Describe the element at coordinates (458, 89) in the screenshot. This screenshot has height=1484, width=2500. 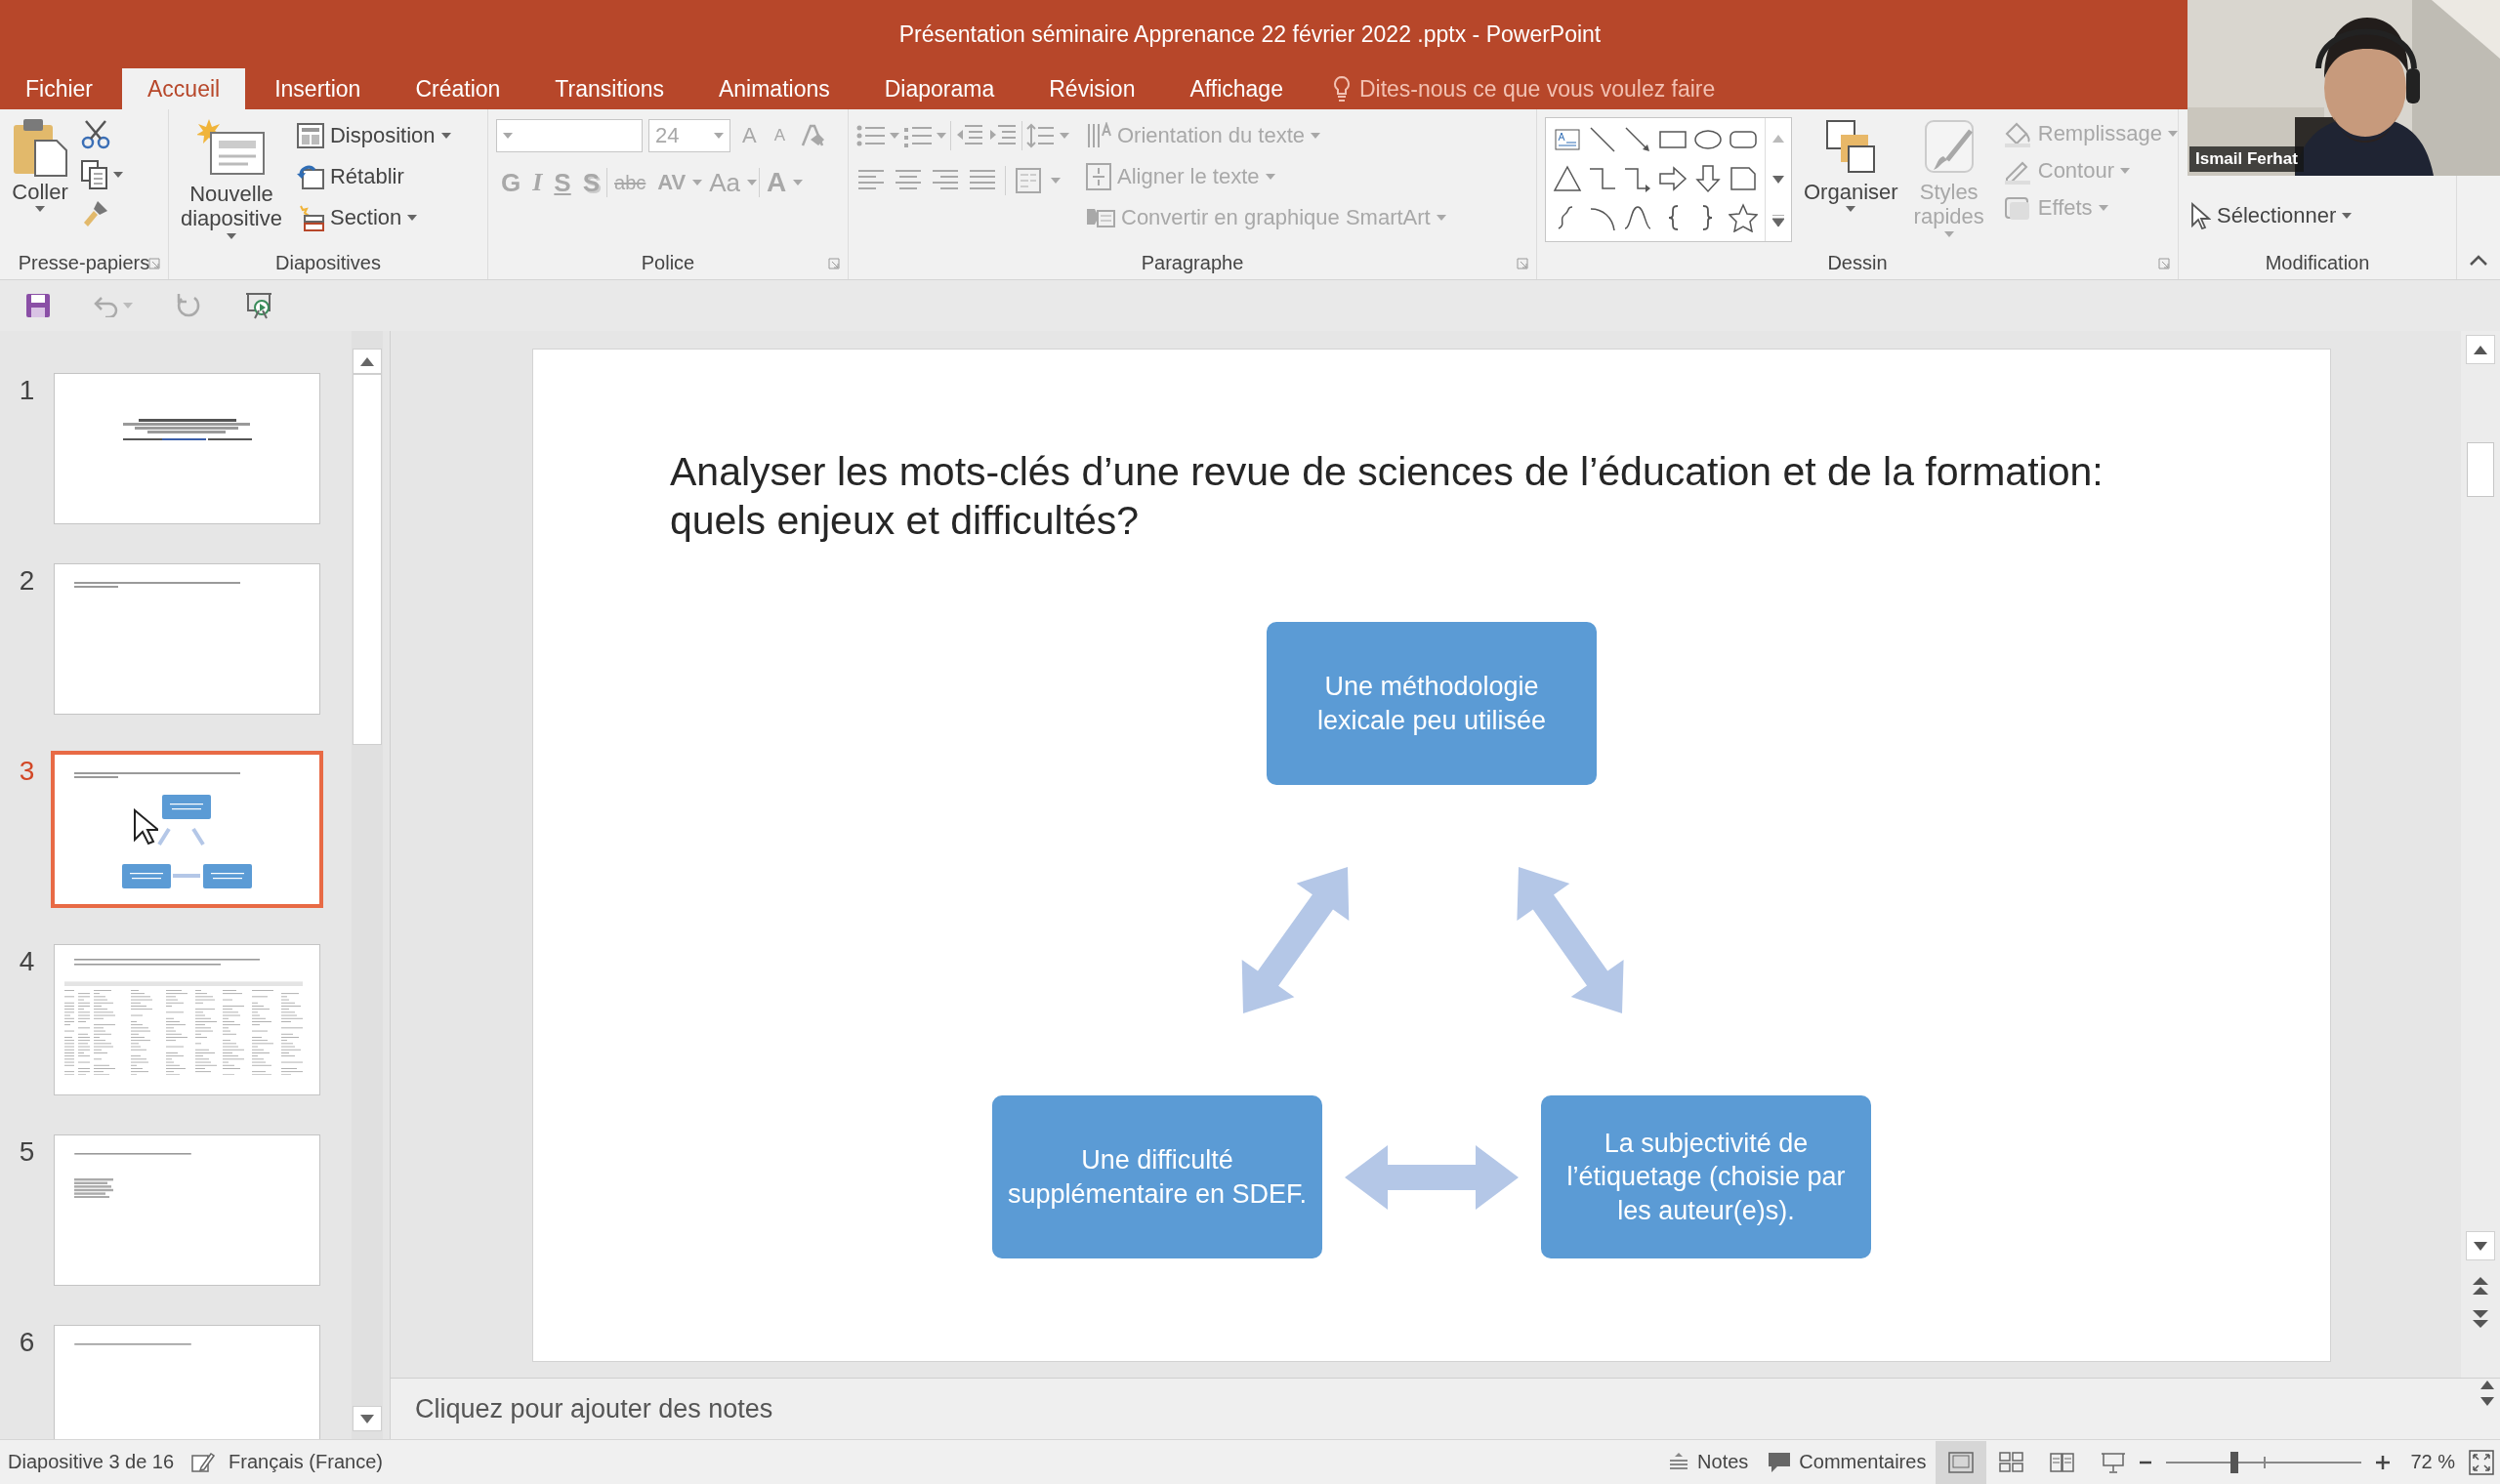
I see `ribbon-tab: Création` at that location.